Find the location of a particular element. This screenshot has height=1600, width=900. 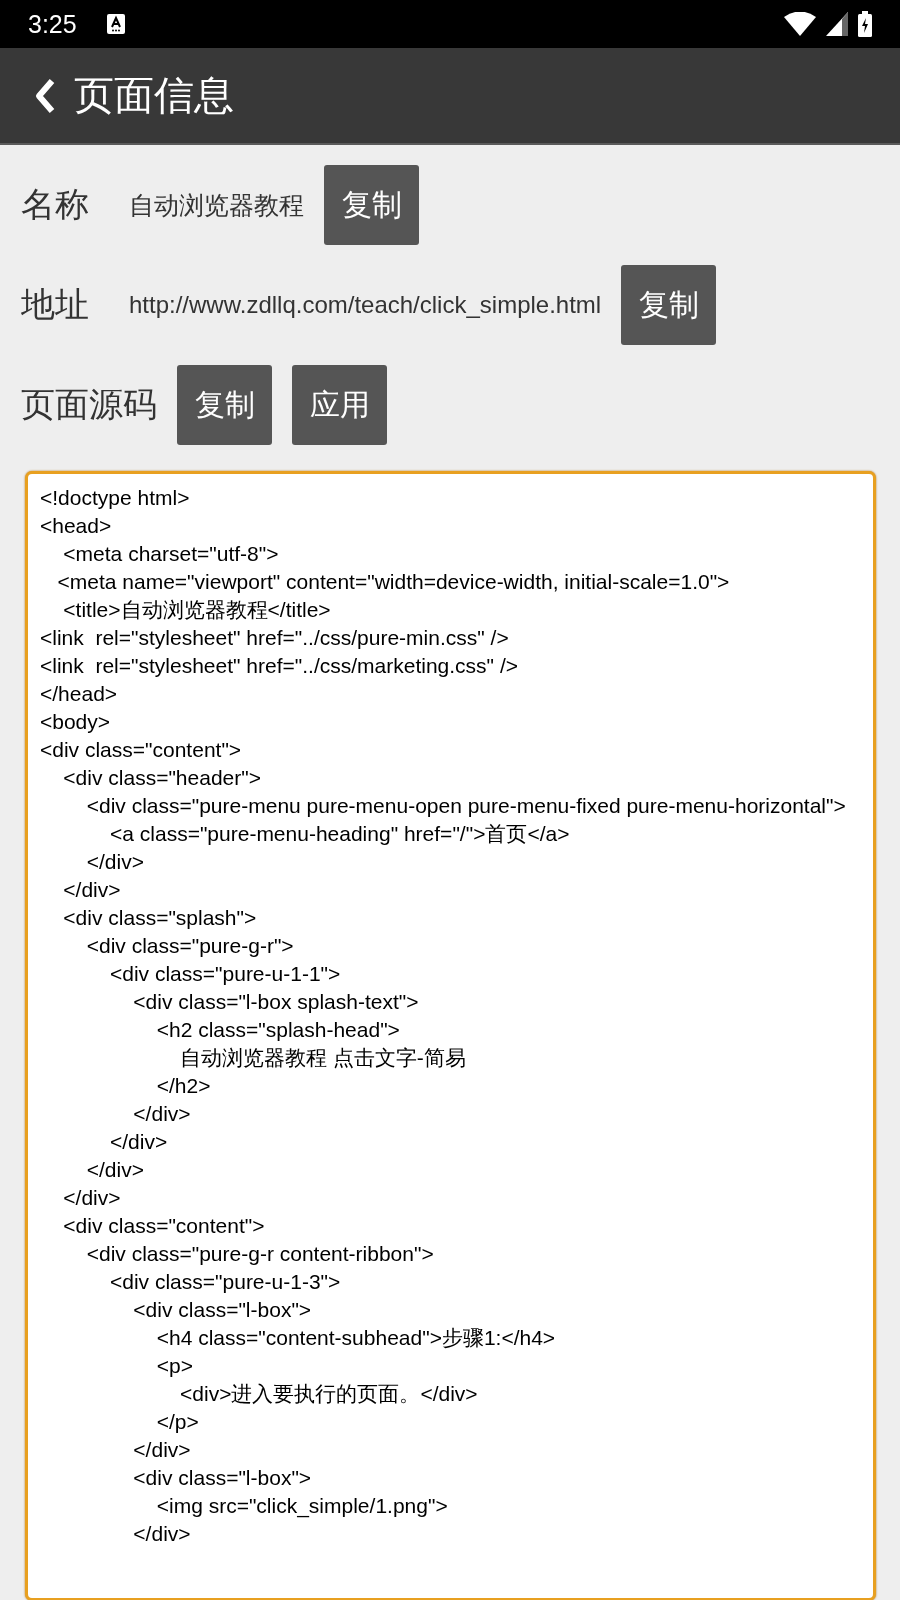

back-icon is located at coordinates (45, 95).